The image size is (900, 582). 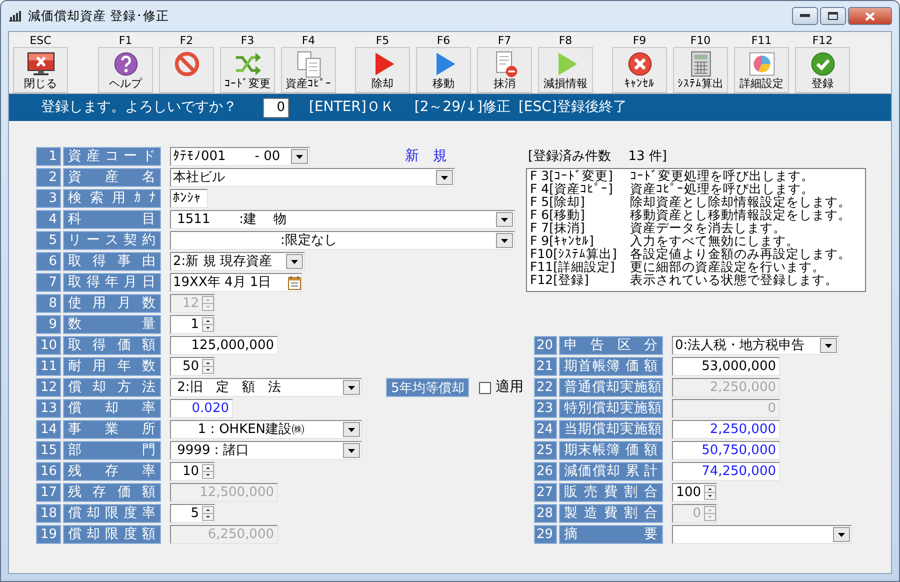 What do you see at coordinates (112, 345) in the screenshot?
I see `field-label: 取得価額` at bounding box center [112, 345].